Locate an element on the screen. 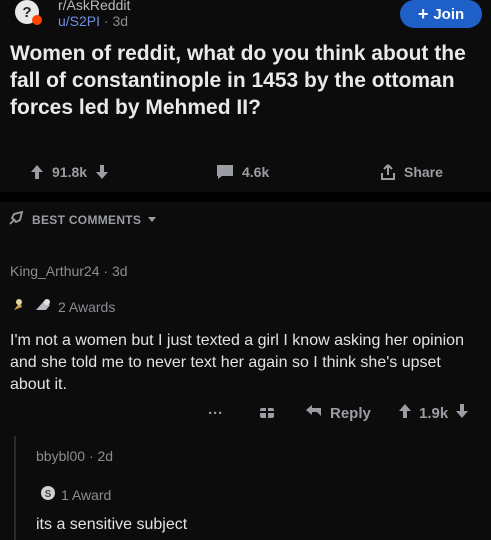 The image size is (491, 540). reply-awards: S 1 Award is located at coordinates (75, 494).